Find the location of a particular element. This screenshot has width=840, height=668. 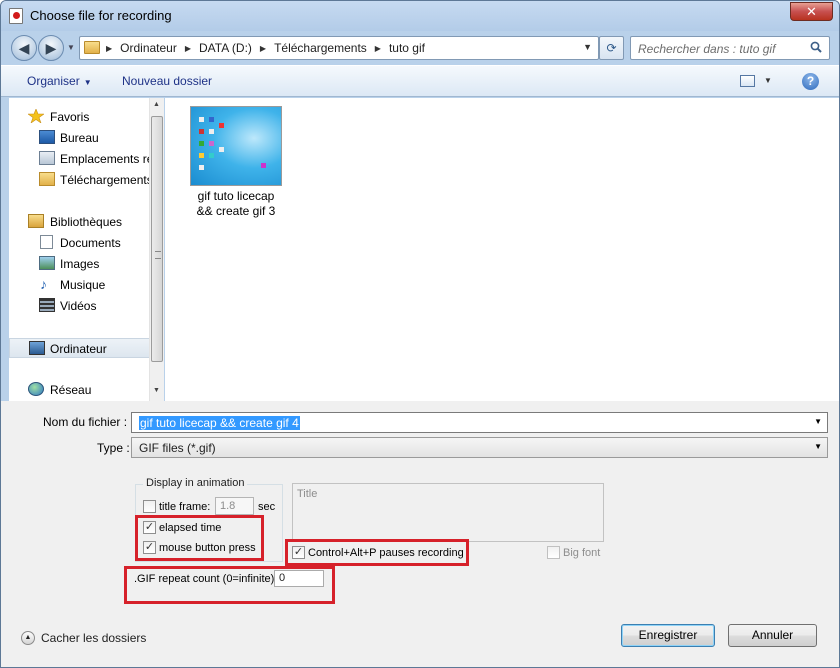

nav-item-label: Réseau is located at coordinates (71, 390).